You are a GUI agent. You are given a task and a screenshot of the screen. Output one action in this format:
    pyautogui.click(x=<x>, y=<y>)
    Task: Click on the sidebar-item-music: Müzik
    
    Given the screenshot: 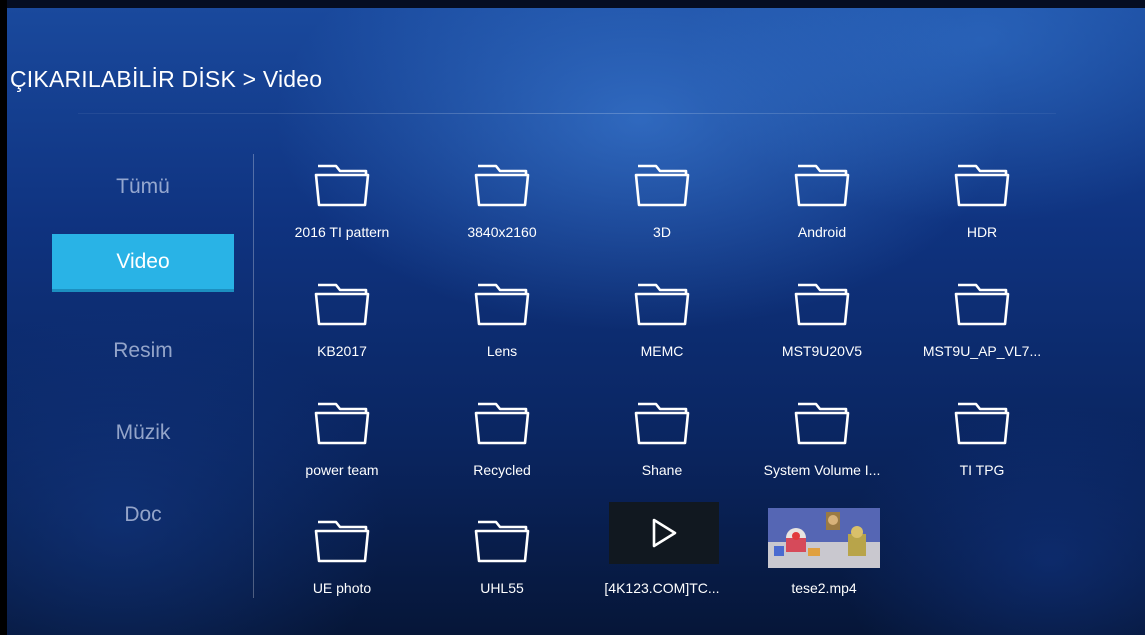 What is the action you would take?
    pyautogui.click(x=143, y=433)
    